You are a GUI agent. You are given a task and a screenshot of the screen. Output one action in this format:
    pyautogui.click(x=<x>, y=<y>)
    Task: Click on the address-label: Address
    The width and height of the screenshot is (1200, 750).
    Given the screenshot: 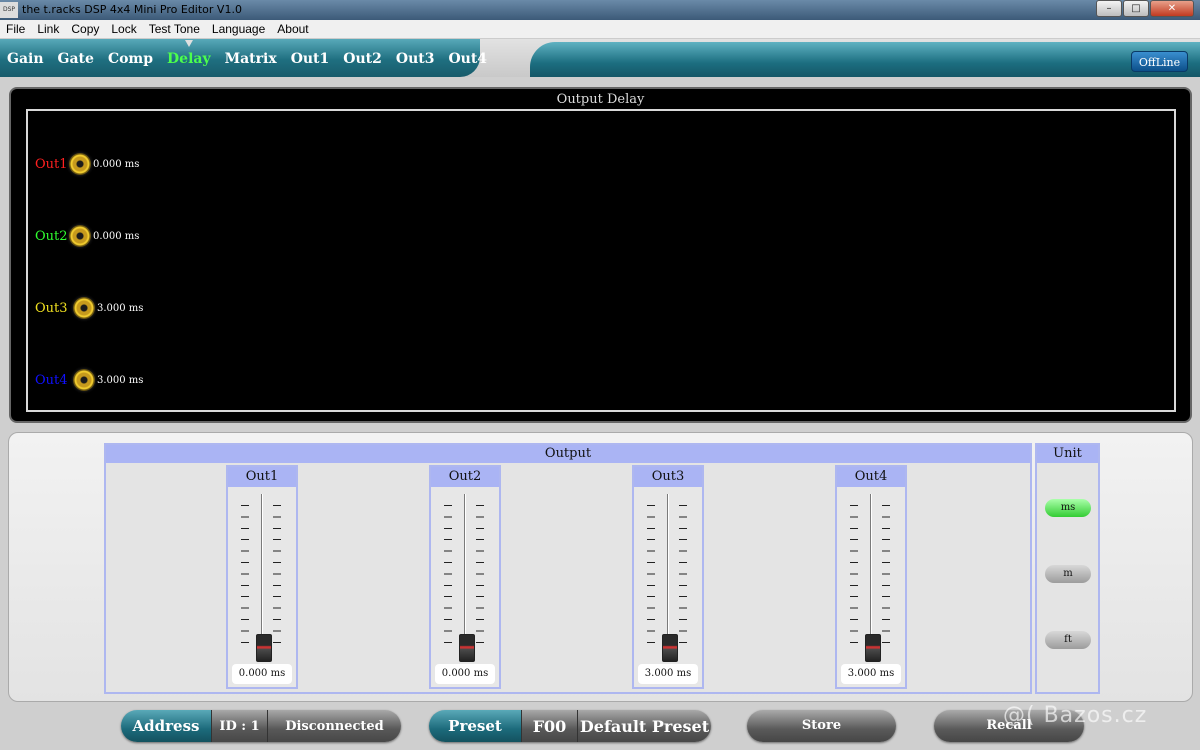 What is the action you would take?
    pyautogui.click(x=166, y=726)
    